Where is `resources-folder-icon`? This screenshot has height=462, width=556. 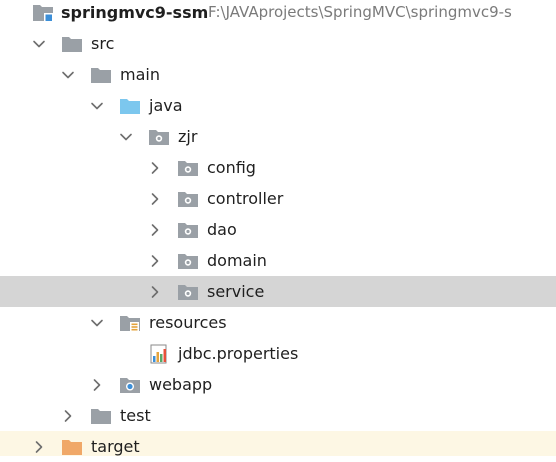 resources-folder-icon is located at coordinates (130, 323).